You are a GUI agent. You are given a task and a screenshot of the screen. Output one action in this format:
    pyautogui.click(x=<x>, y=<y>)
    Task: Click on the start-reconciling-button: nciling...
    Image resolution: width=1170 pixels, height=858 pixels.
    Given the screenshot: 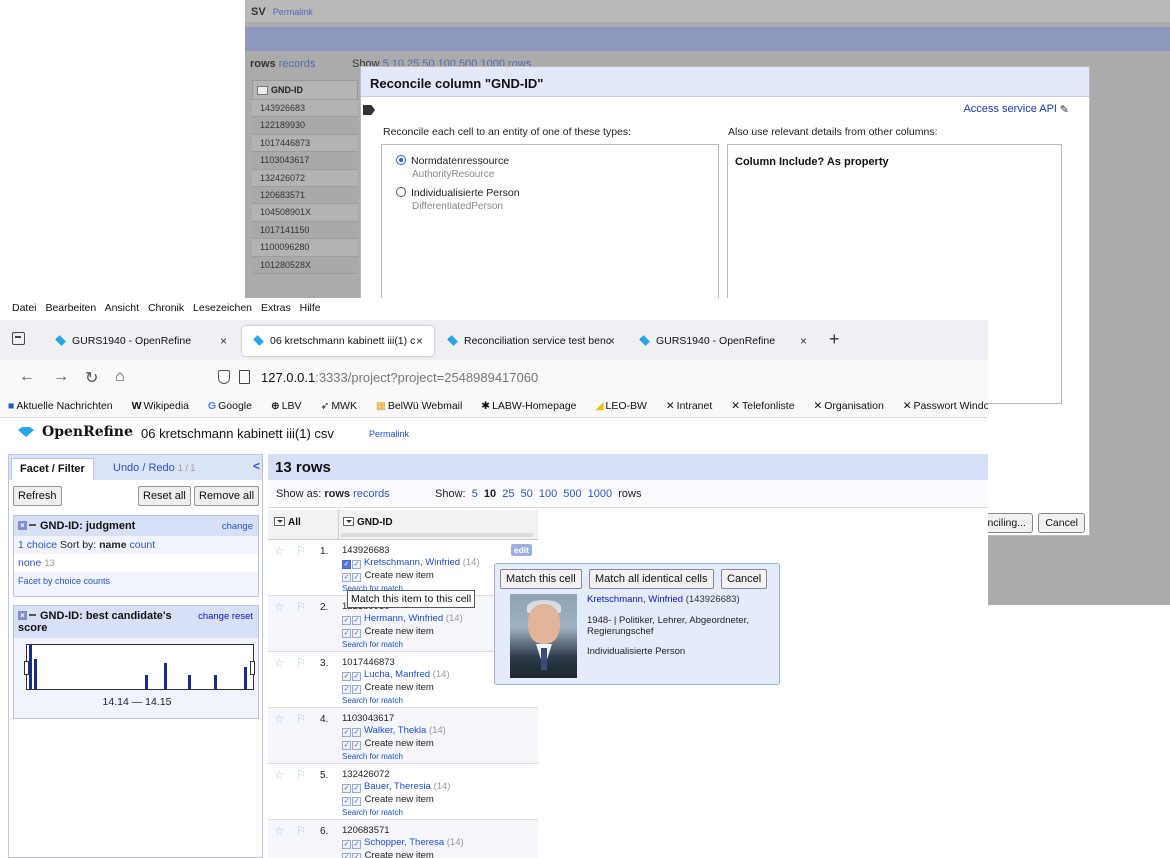 What is the action you would take?
    pyautogui.click(x=1006, y=523)
    